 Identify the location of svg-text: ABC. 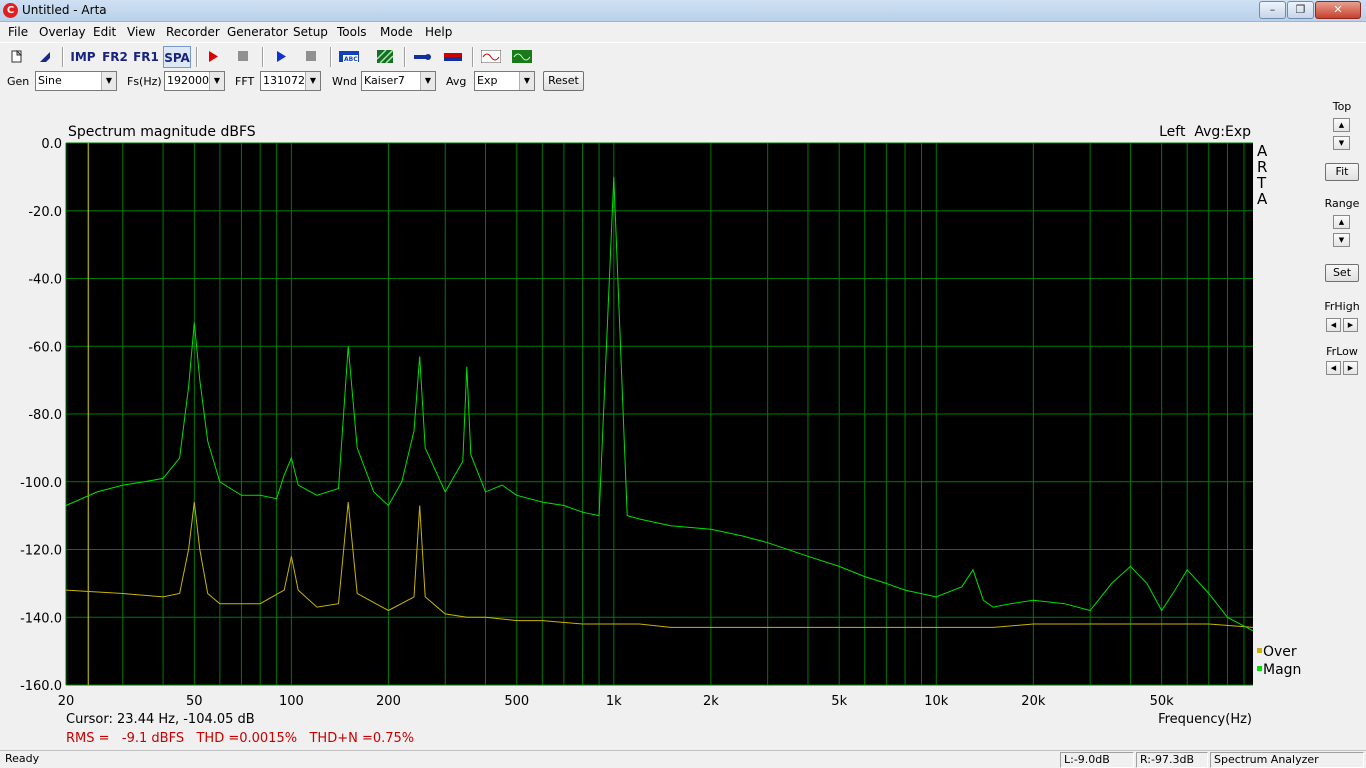
(351, 59).